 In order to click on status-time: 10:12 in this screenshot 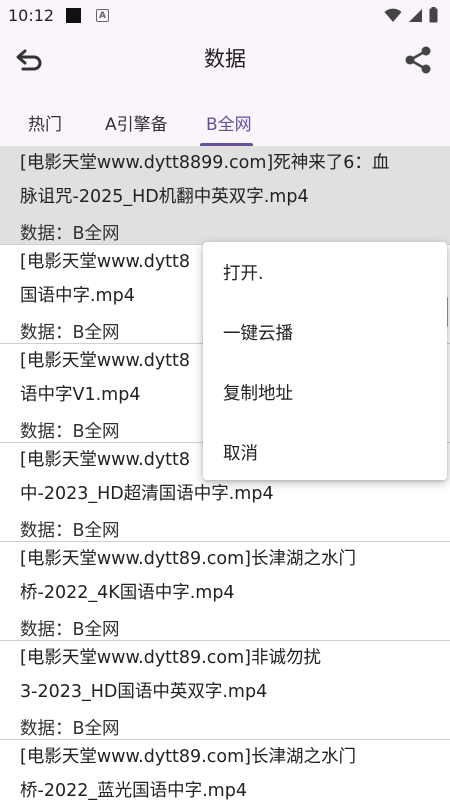, I will do `click(31, 15)`.